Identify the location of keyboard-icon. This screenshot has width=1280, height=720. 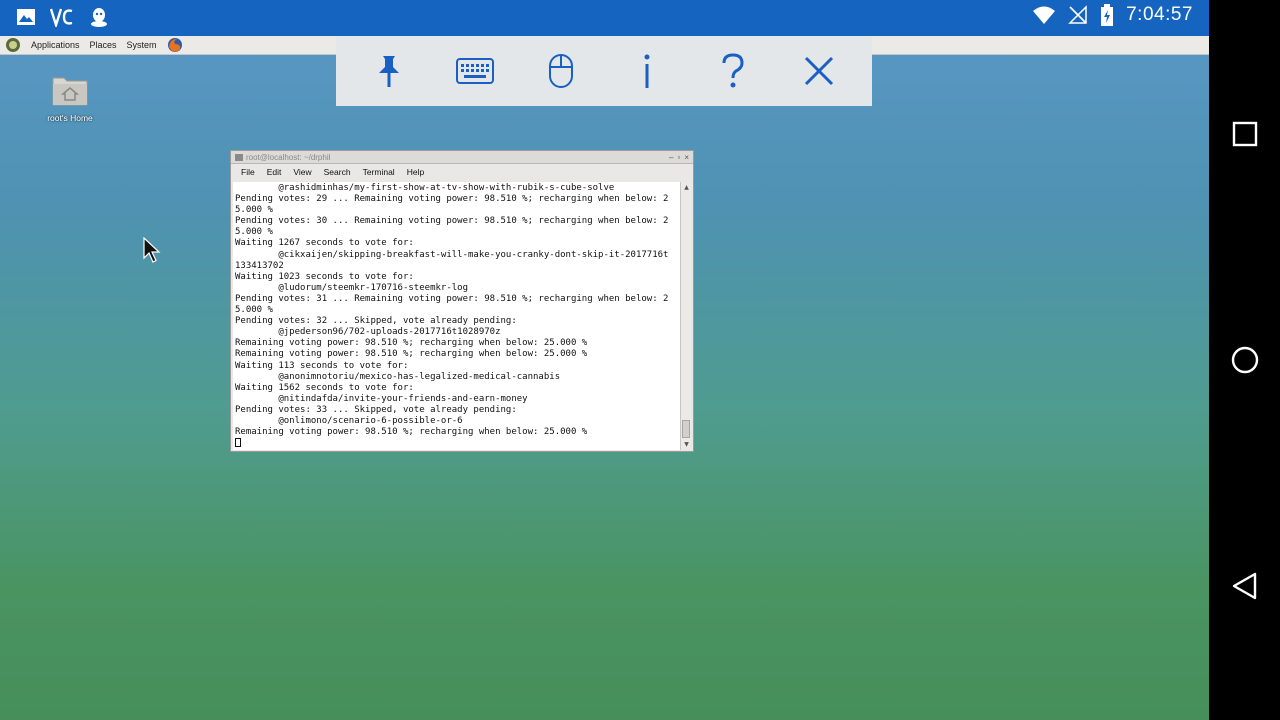
(475, 71).